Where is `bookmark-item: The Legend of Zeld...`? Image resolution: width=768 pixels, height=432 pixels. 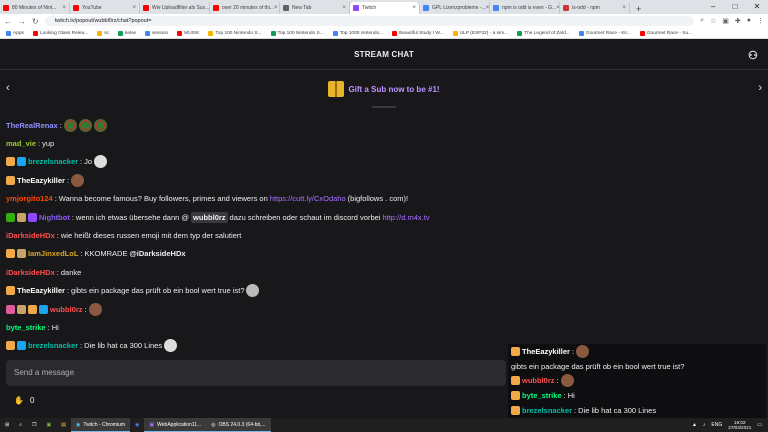 bookmark-item: The Legend of Zeld... is located at coordinates (543, 33).